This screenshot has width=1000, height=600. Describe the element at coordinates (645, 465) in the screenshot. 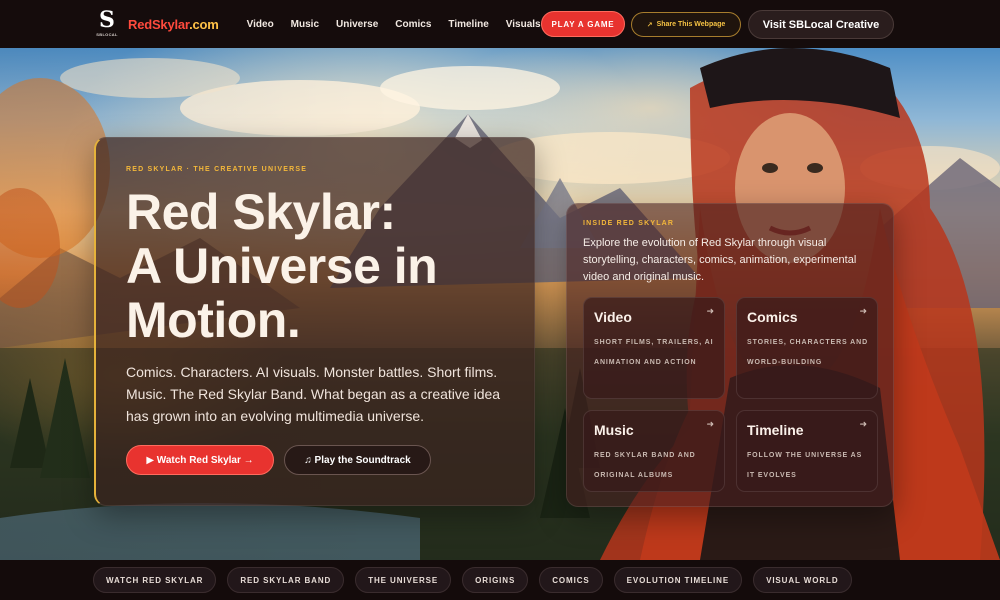

I see `tile-description: RED SKYLAR BAND AND ORIGINAL ALBUMS` at that location.